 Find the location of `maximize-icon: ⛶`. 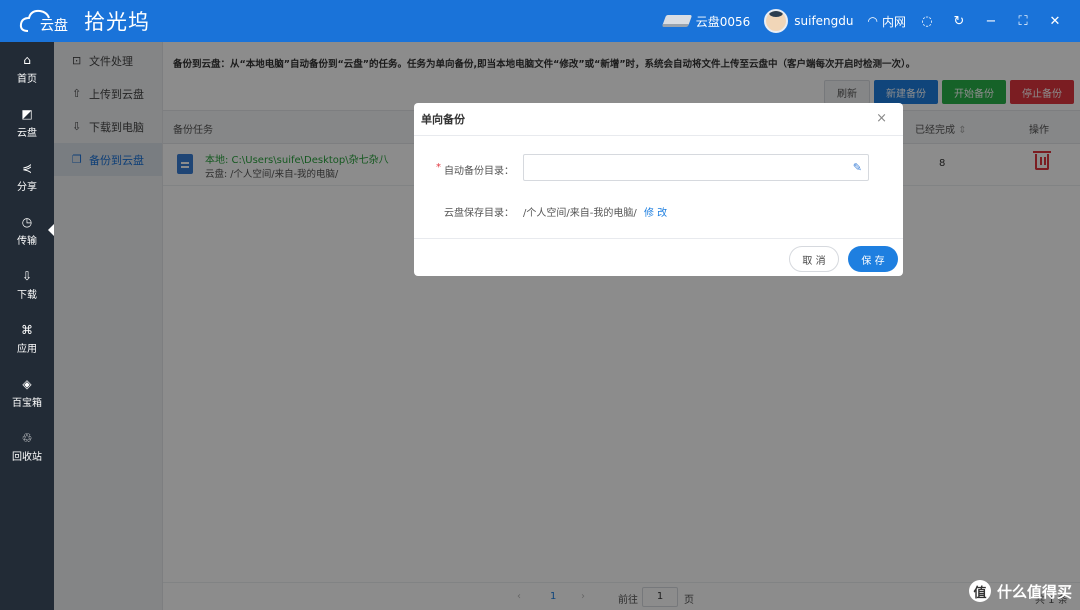

maximize-icon: ⛶ is located at coordinates (1023, 21).